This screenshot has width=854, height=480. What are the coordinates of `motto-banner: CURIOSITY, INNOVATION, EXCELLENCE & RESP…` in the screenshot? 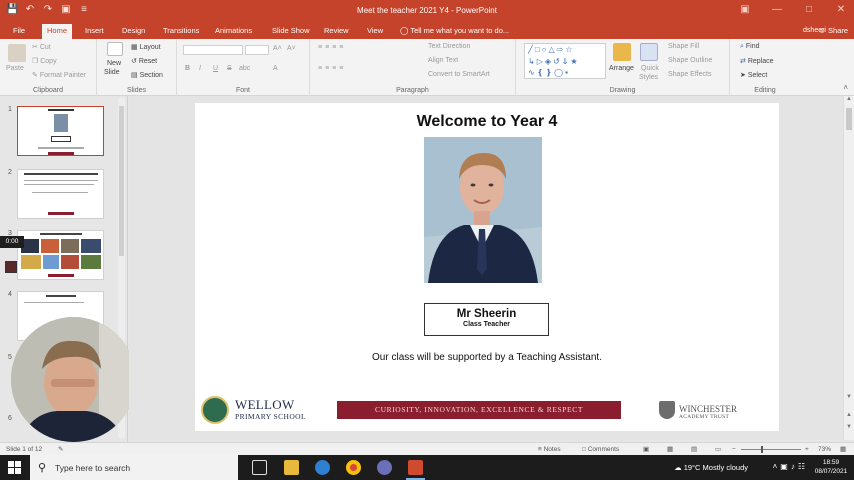 It's located at (479, 410).